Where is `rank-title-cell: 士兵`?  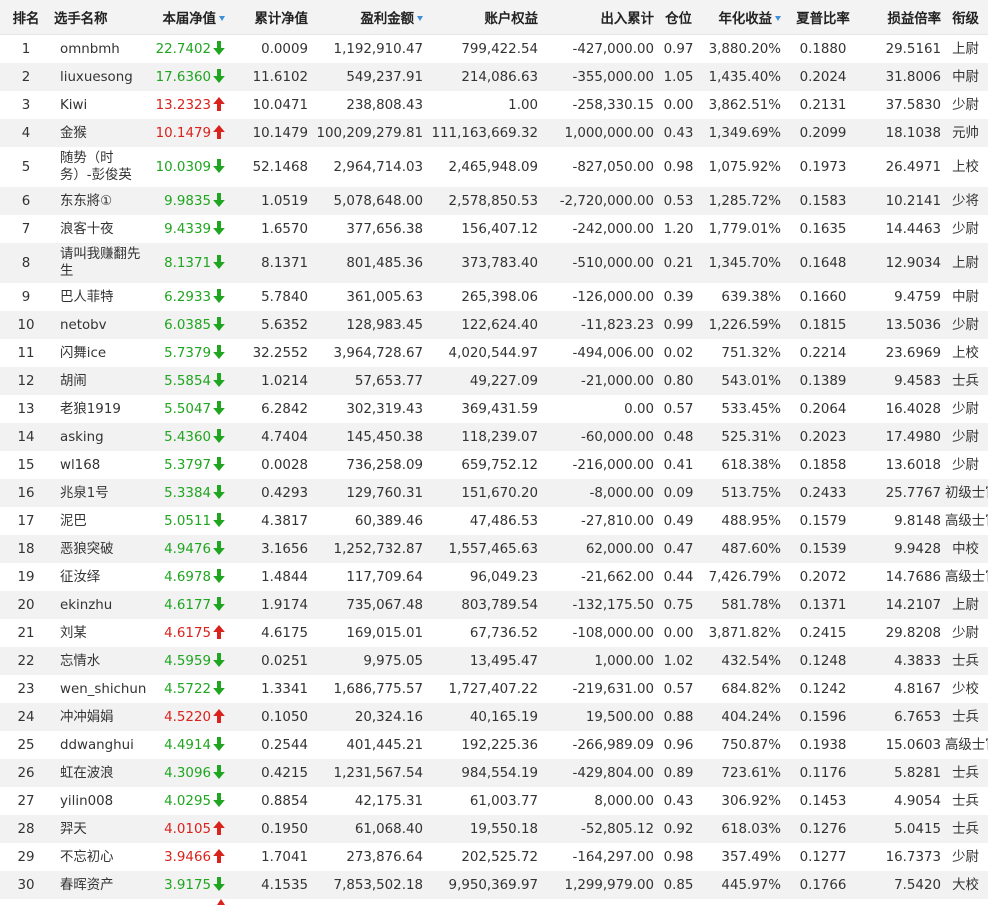
rank-title-cell: 士兵 is located at coordinates (965, 801).